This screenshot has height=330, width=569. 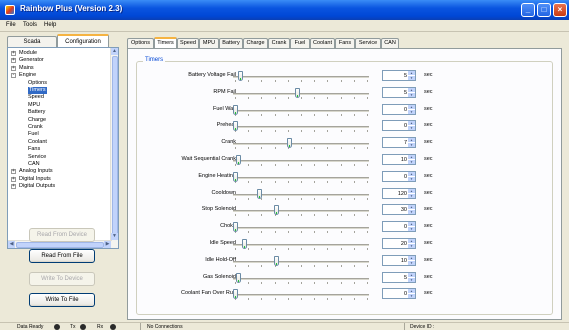 What do you see at coordinates (560, 10) in the screenshot?
I see `close-button: ×` at bounding box center [560, 10].